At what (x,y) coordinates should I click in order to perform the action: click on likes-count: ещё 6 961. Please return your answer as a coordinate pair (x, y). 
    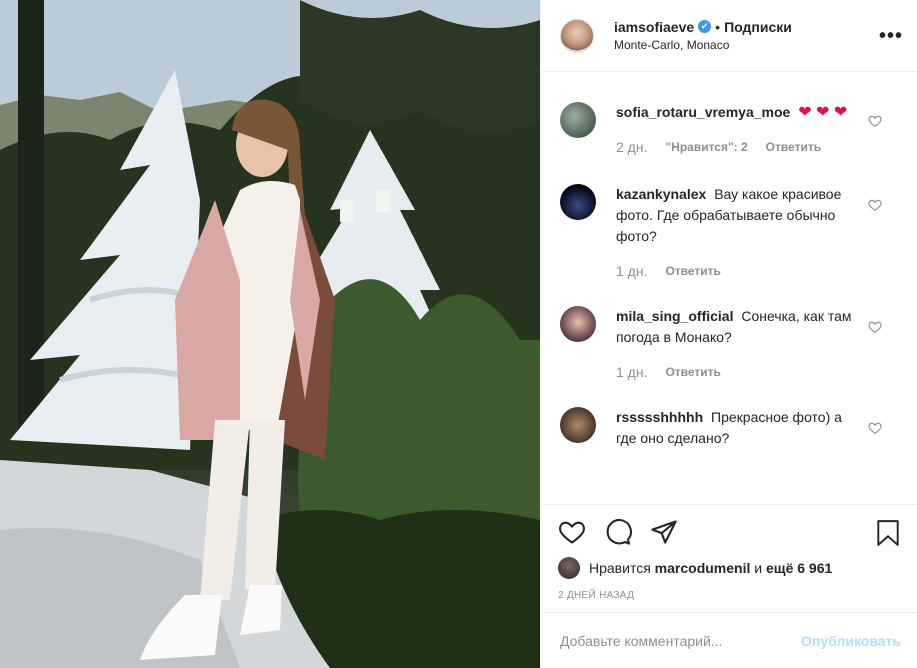
    Looking at the image, I should click on (799, 568).